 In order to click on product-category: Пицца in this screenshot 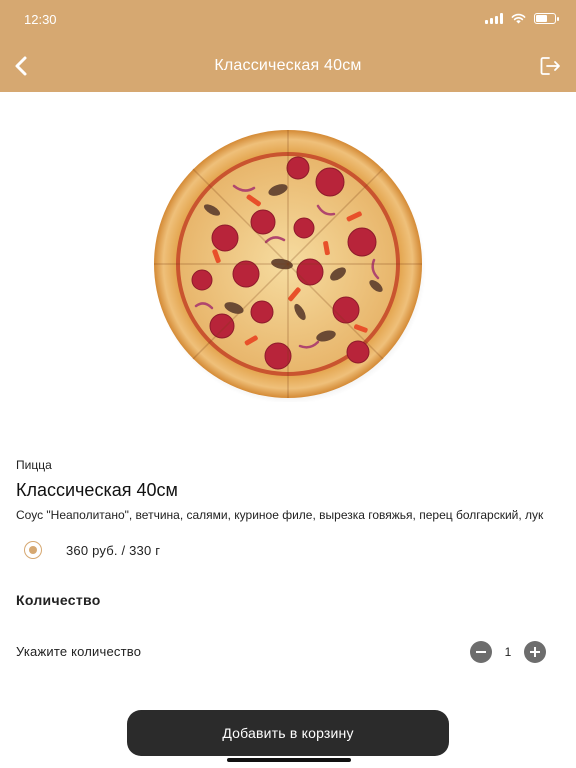, I will do `click(34, 465)`.